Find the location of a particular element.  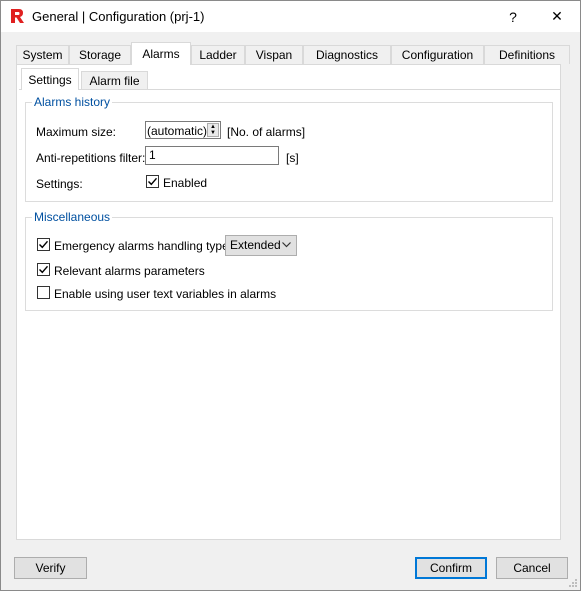

alarms-history-title: Alarms history is located at coordinates (72, 102).